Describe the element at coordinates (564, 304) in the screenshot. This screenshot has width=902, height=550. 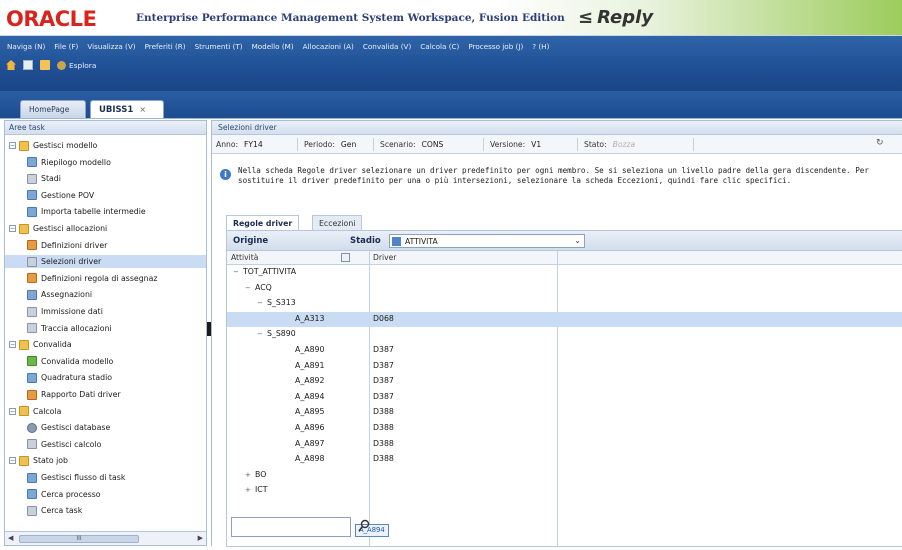
I see `table-row: − S_S313` at that location.